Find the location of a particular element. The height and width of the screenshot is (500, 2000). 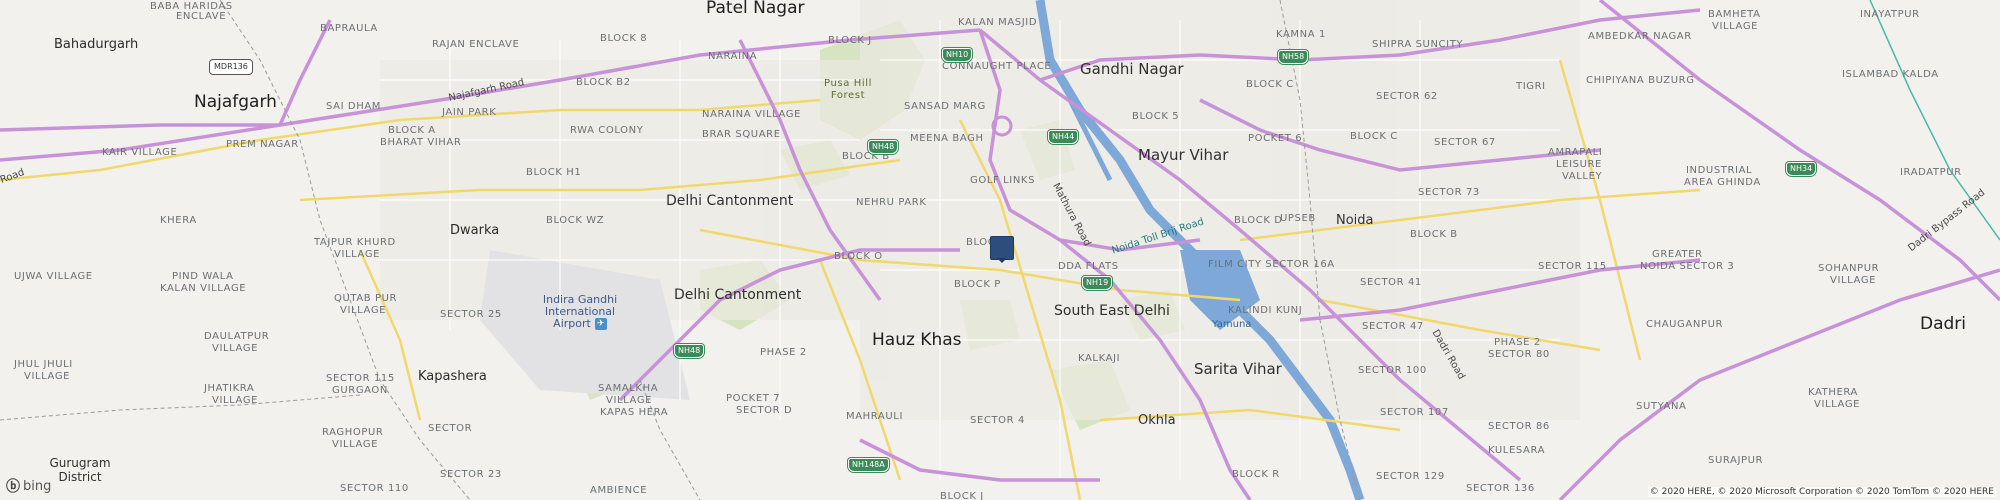

locality-label: LEISURE is located at coordinates (1579, 164).